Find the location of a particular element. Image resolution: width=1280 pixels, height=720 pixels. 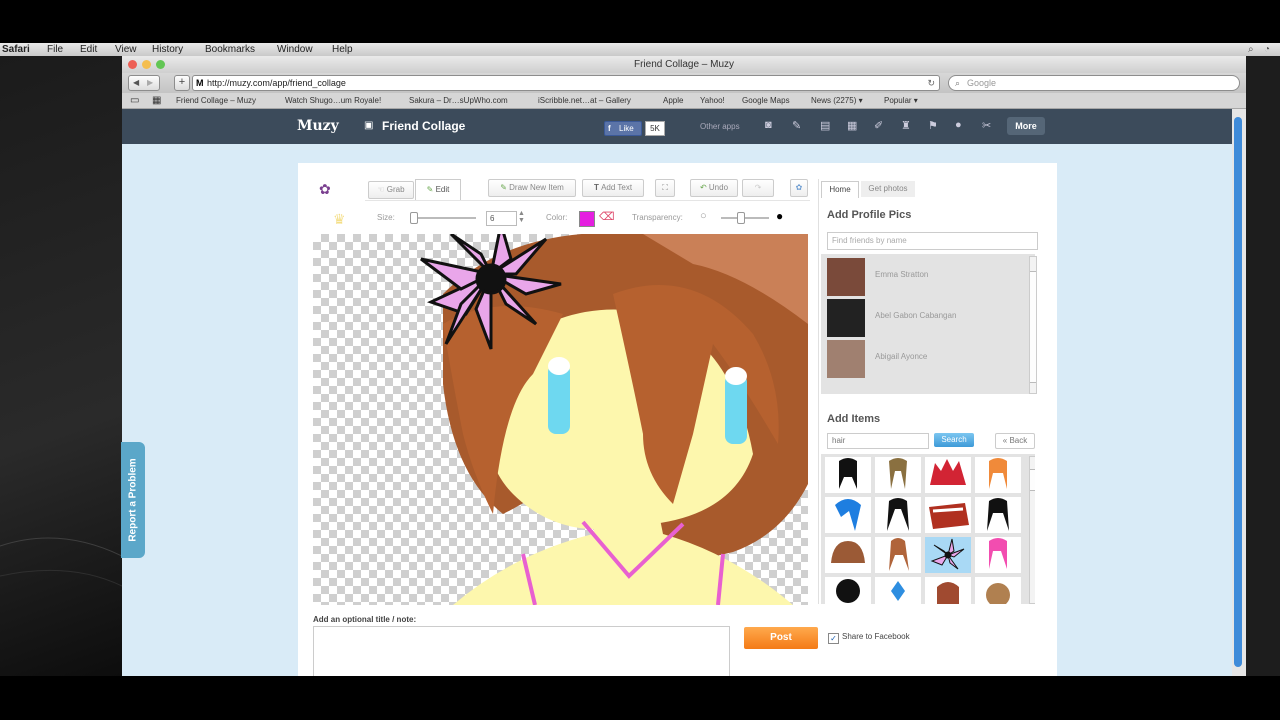

page-scrollbar is located at coordinates (1239, 392).